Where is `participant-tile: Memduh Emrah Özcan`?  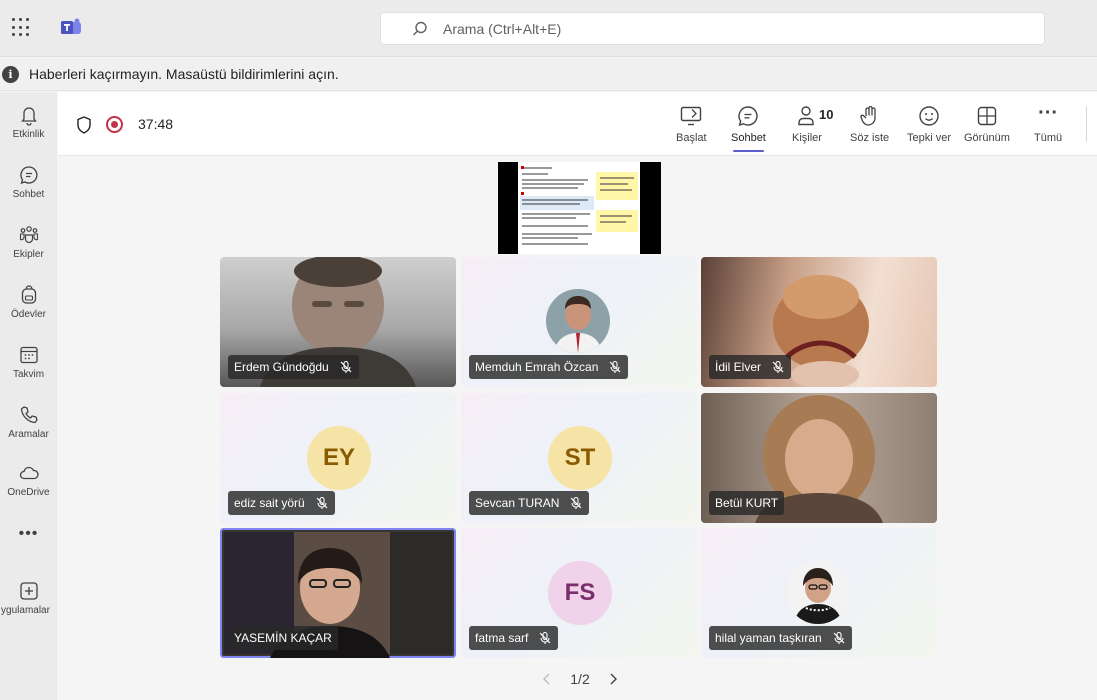
participant-tile: Memduh Emrah Özcan is located at coordinates (579, 322).